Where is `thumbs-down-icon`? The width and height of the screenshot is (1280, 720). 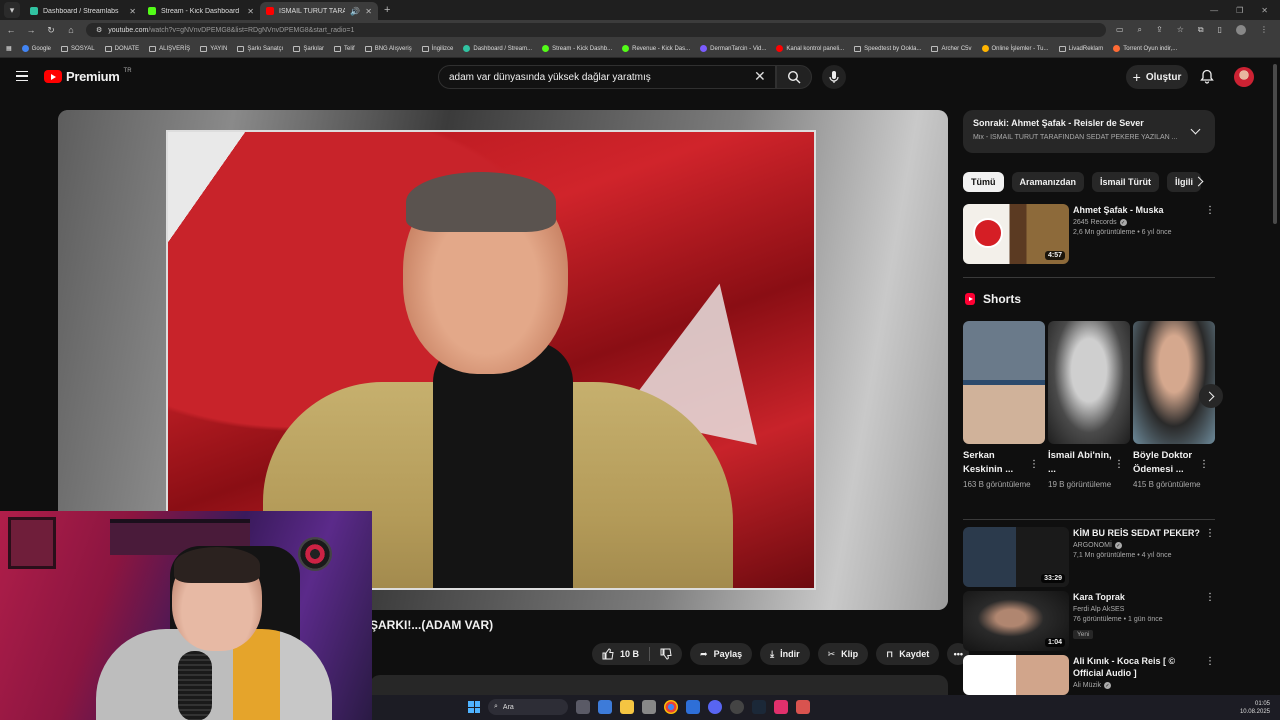
thumbs-down-icon is located at coordinates (666, 654).